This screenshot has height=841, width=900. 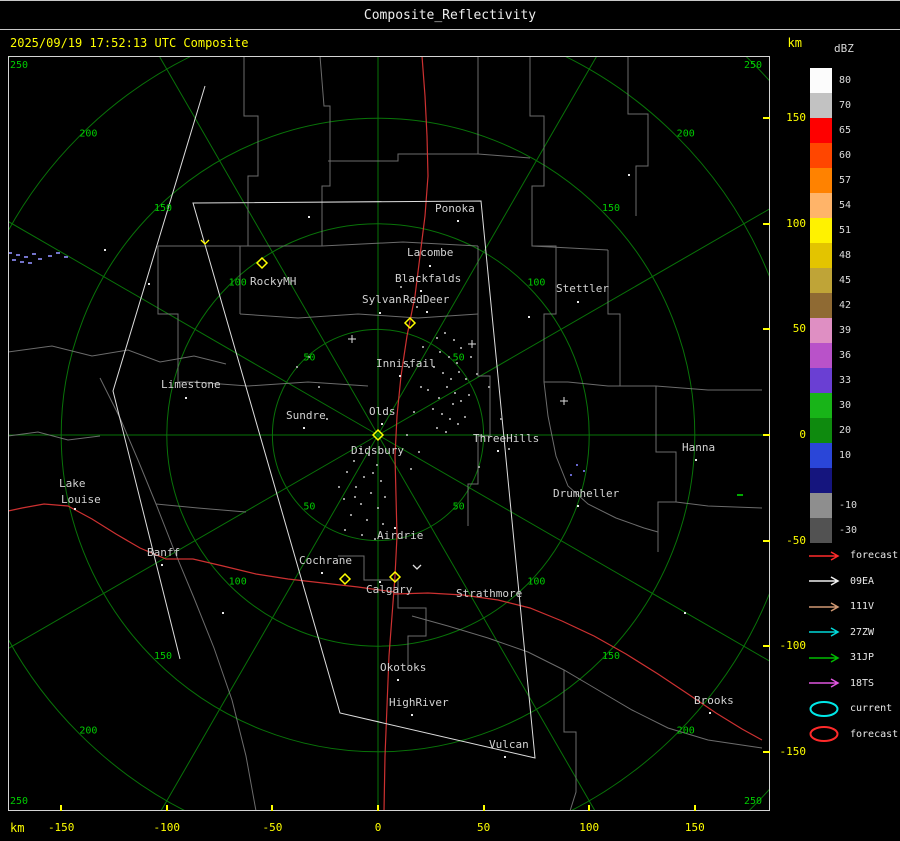 I want to click on chevron-mark, so click(x=205, y=242).